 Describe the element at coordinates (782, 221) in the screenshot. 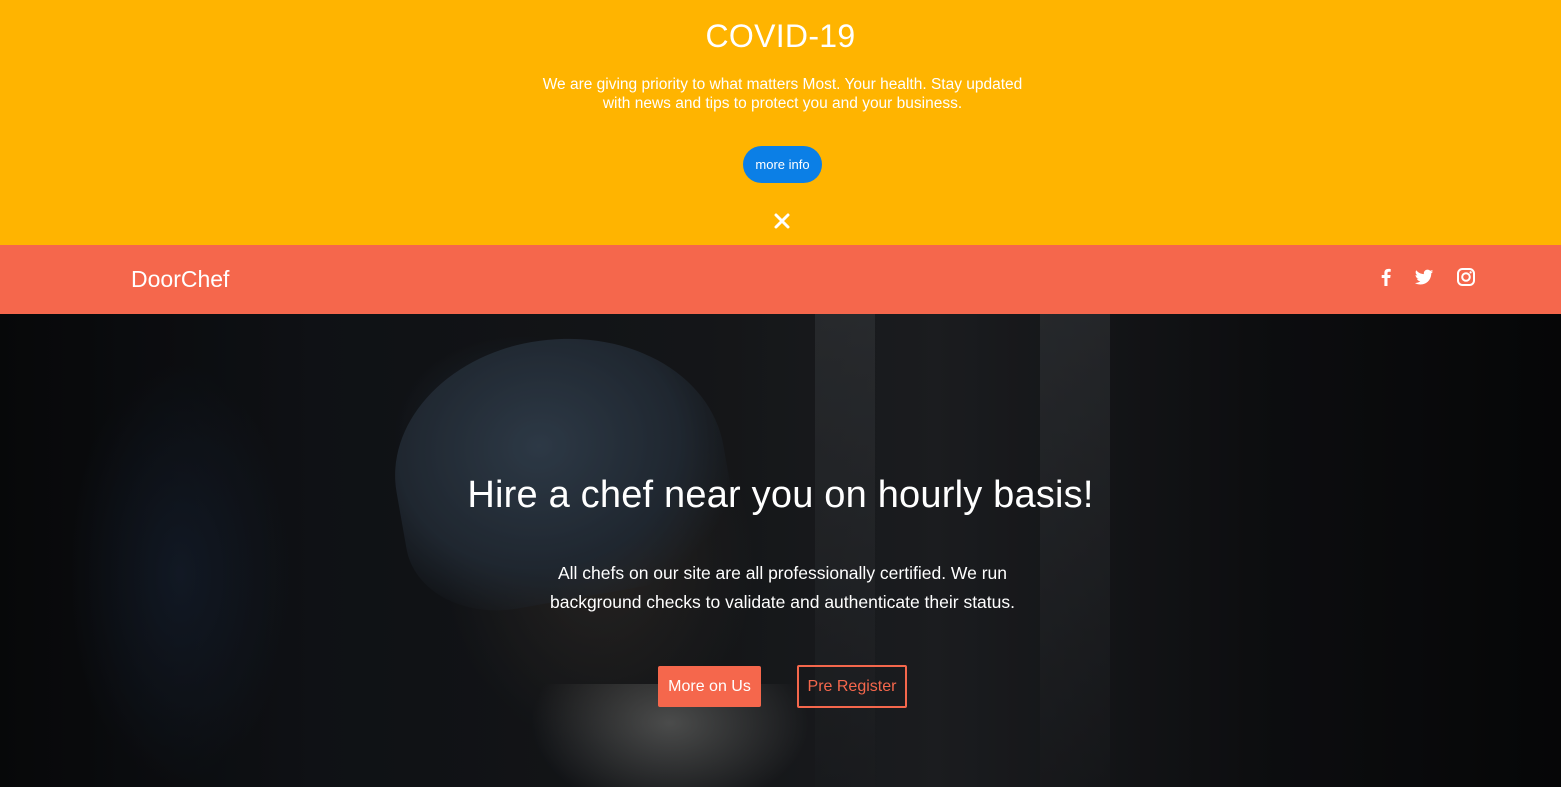

I see `close-icon` at that location.